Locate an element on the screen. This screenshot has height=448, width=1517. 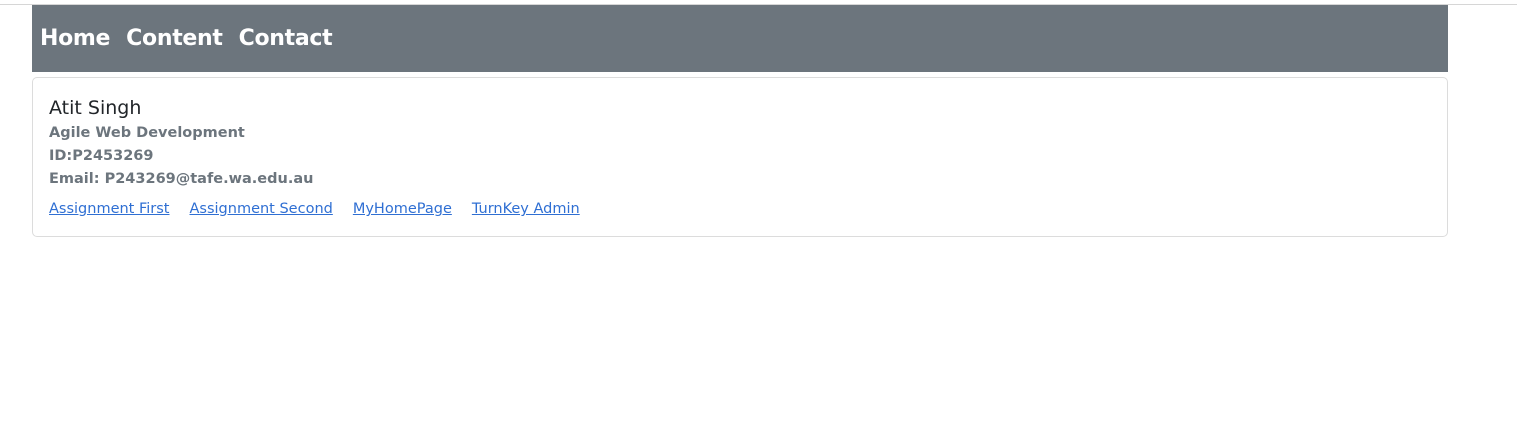
nav-contact-link: Contact is located at coordinates (286, 38).